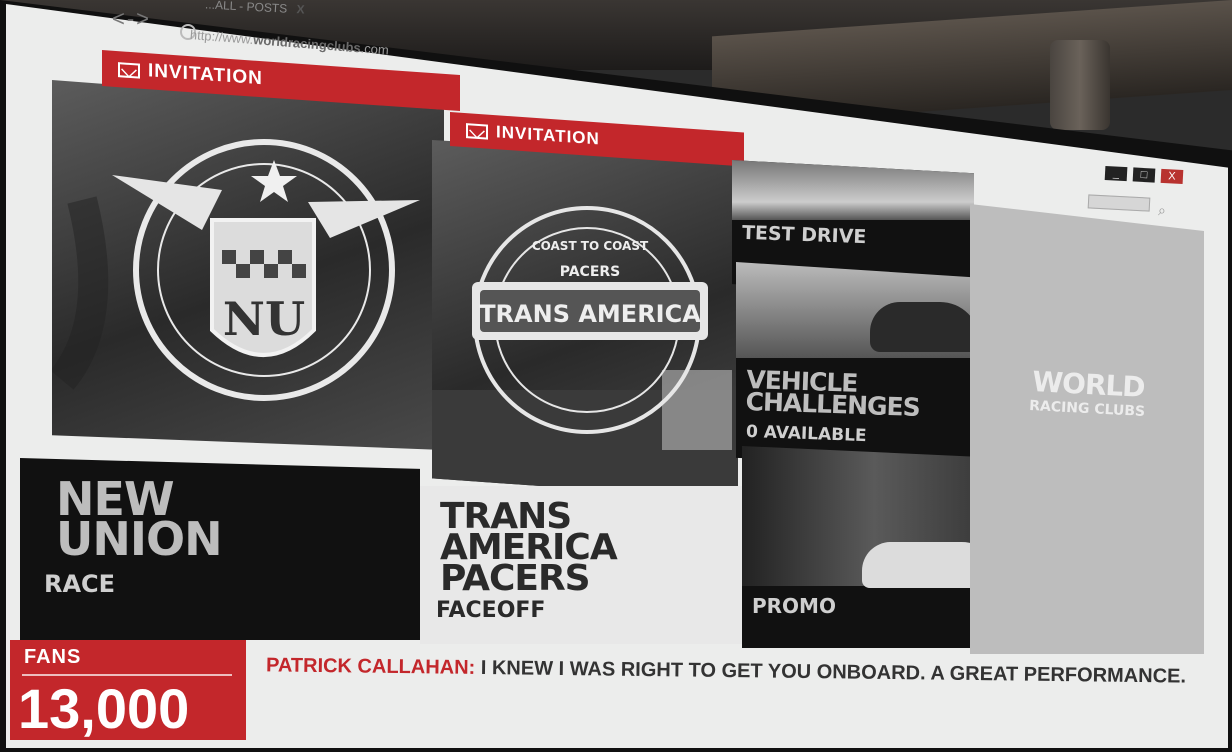  Describe the element at coordinates (375, 49) in the screenshot. I see `url-suffix: .com` at that location.